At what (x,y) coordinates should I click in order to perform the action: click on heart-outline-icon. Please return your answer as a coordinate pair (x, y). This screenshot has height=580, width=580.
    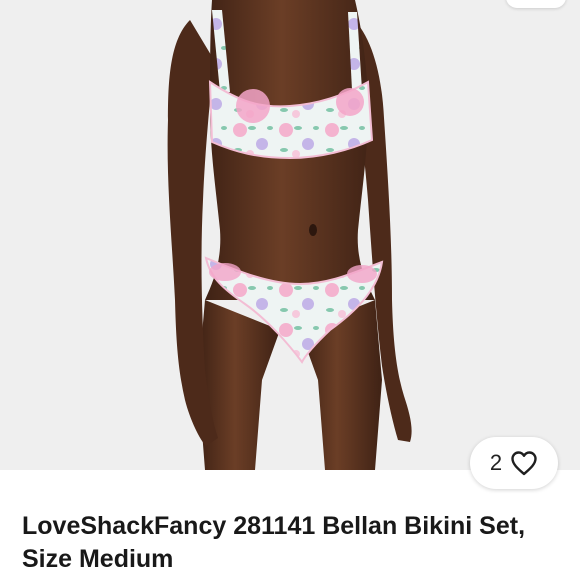
    Looking at the image, I should click on (524, 463).